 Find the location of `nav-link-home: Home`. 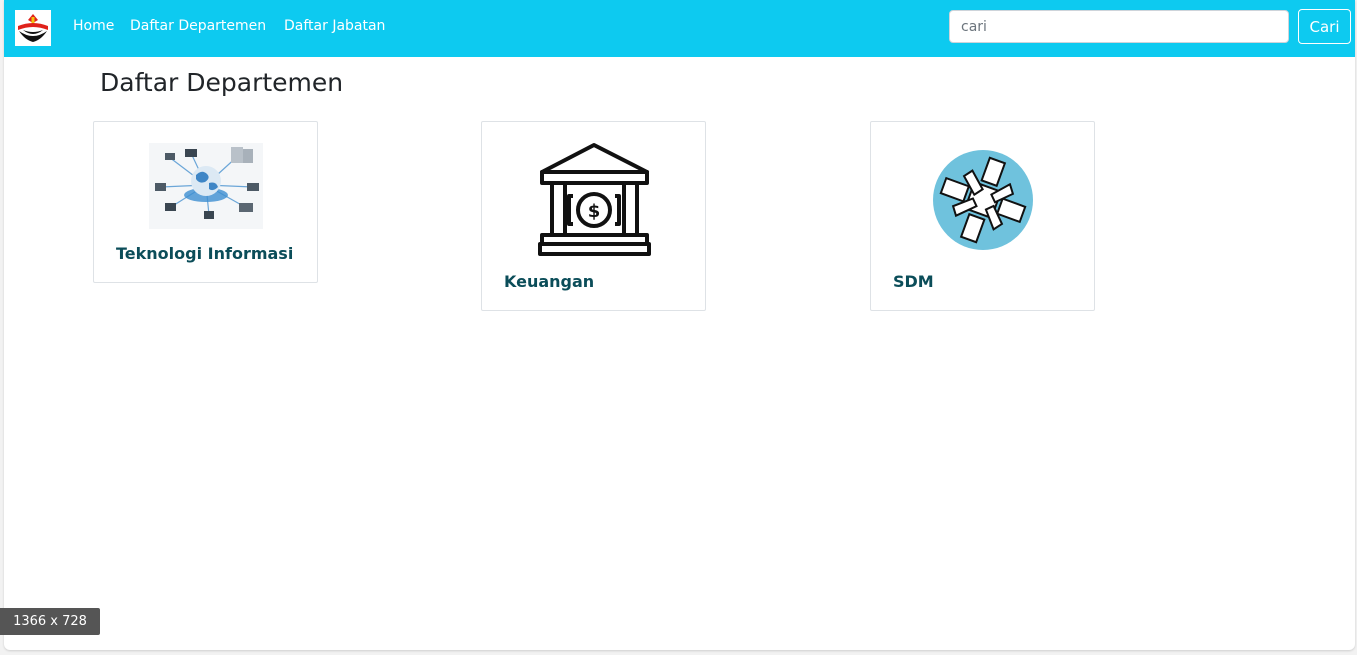

nav-link-home: Home is located at coordinates (93, 26).